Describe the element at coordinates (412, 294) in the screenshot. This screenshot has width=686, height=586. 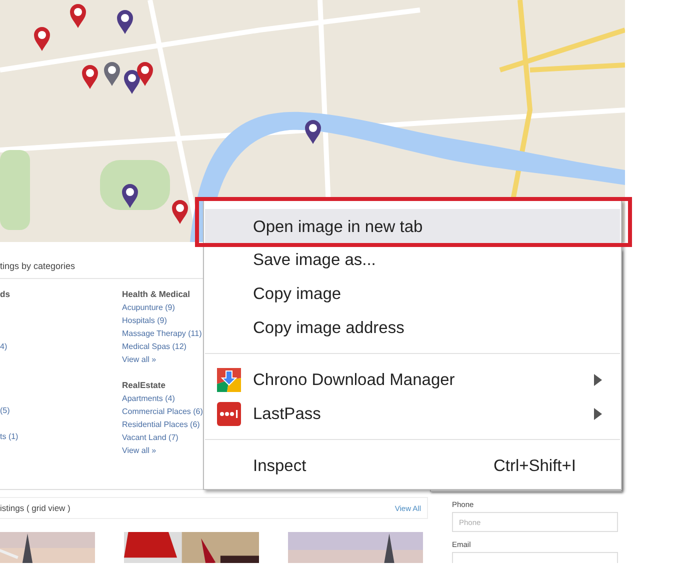
I see `menu-item: Copy image` at that location.